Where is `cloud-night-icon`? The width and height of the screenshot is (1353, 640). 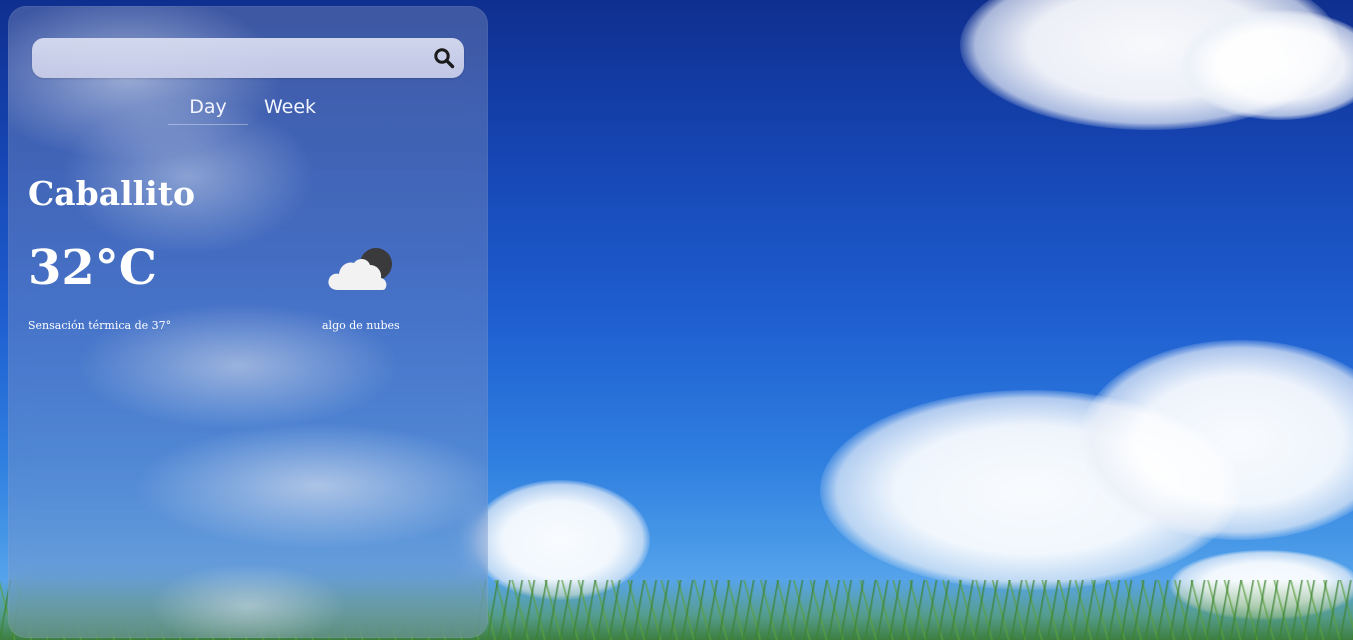 cloud-night-icon is located at coordinates (360, 270).